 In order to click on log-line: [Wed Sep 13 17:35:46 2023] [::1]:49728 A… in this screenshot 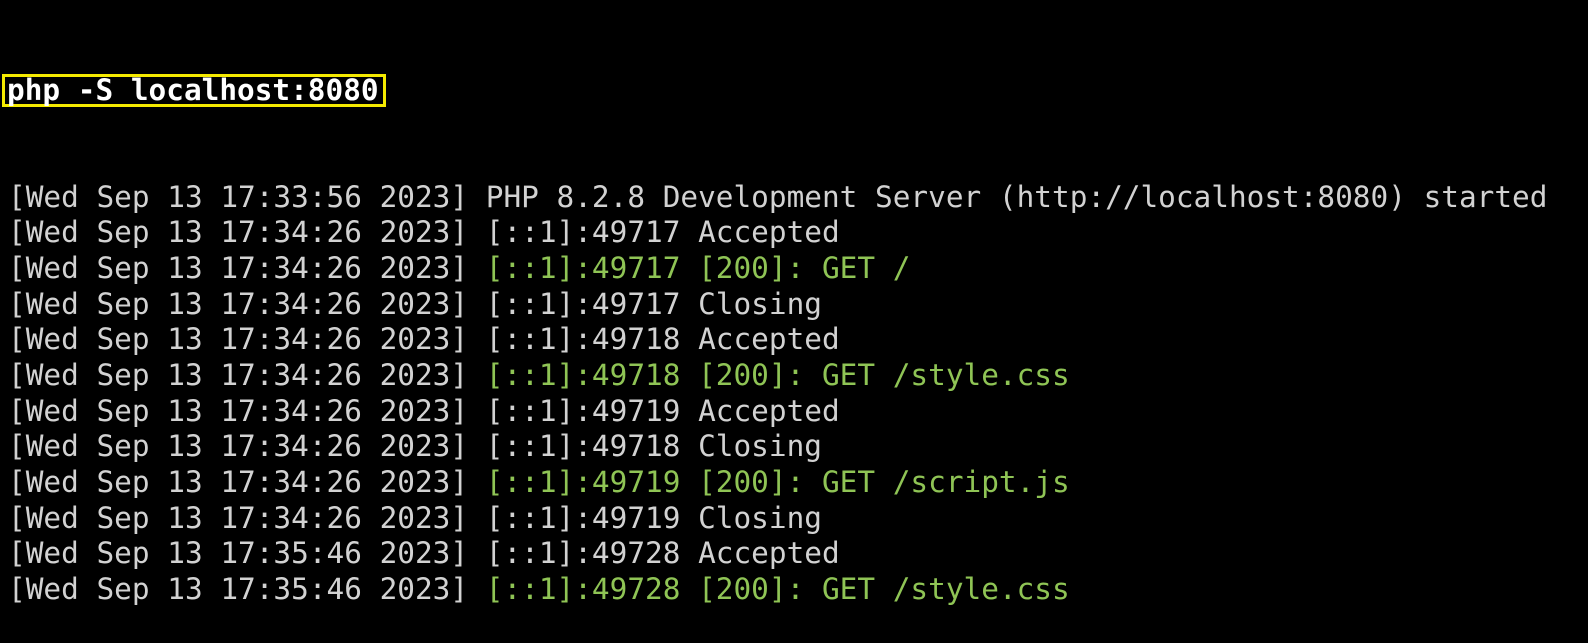, I will do `click(777, 554)`.